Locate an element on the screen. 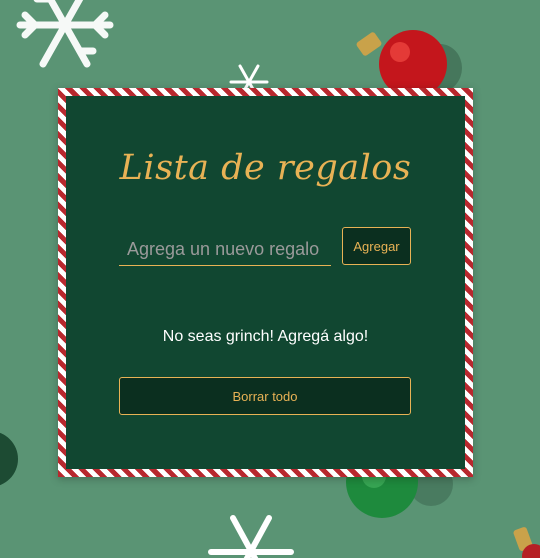 The image size is (540, 558). clear-all-button: Borrar todo is located at coordinates (265, 396).